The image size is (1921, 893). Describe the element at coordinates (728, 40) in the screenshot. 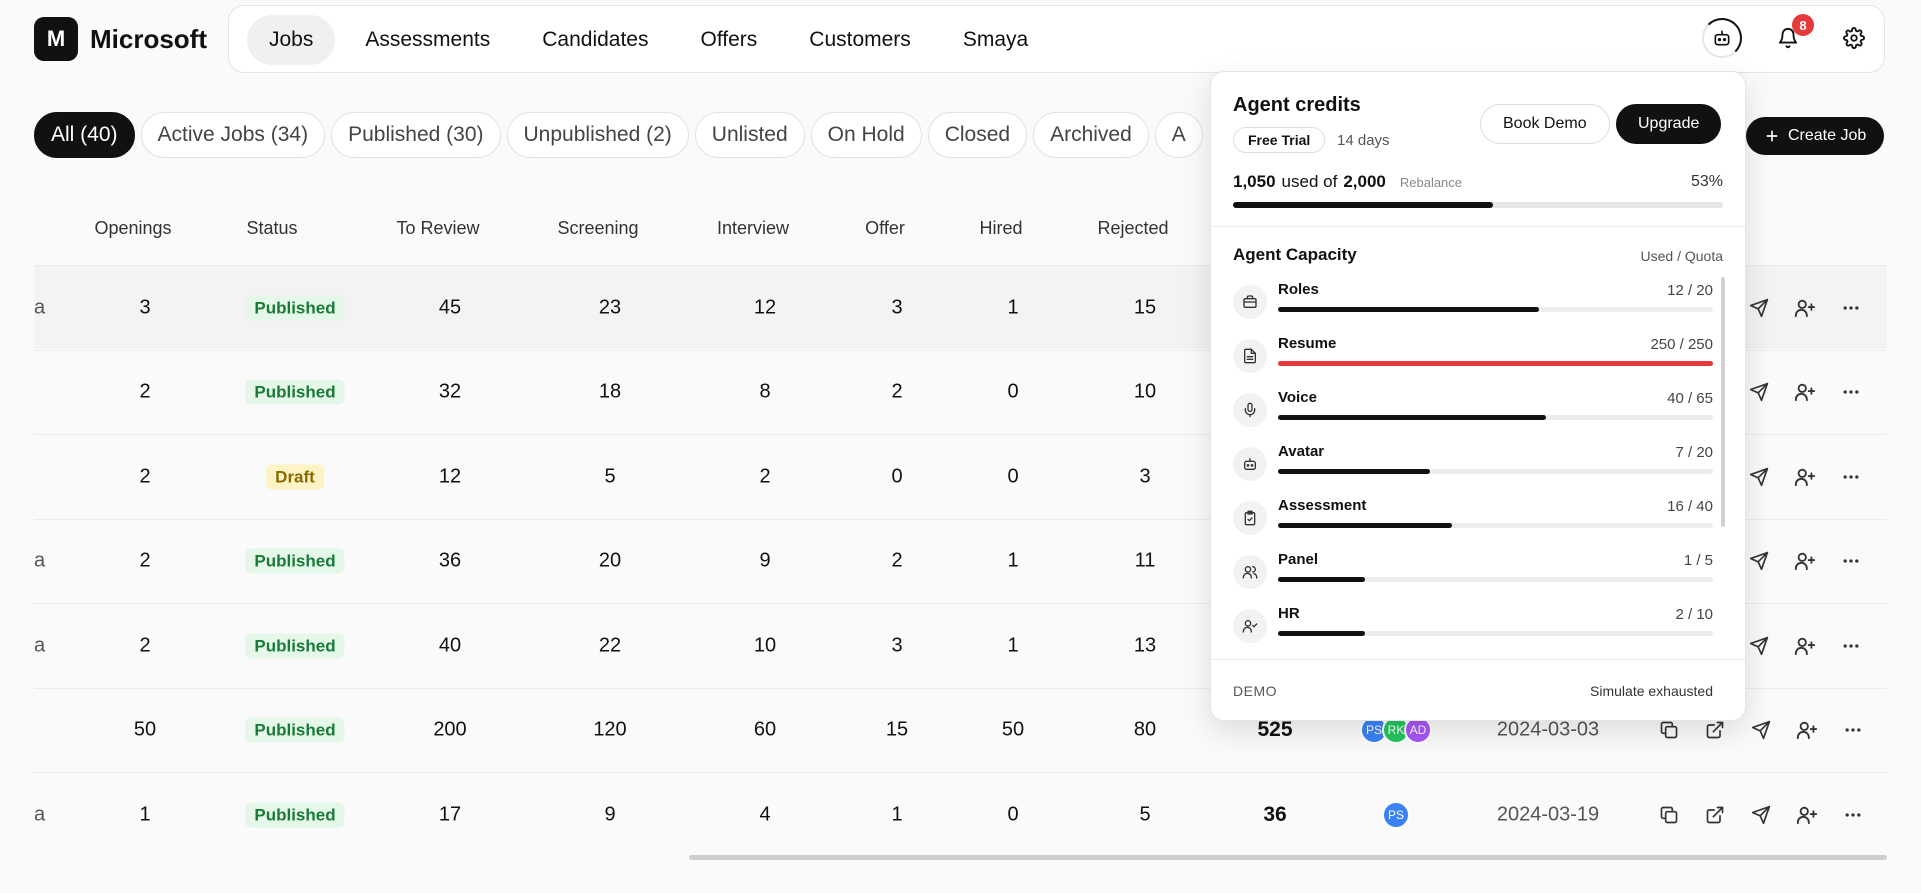

I see `nav-tab-offers: Offers` at that location.